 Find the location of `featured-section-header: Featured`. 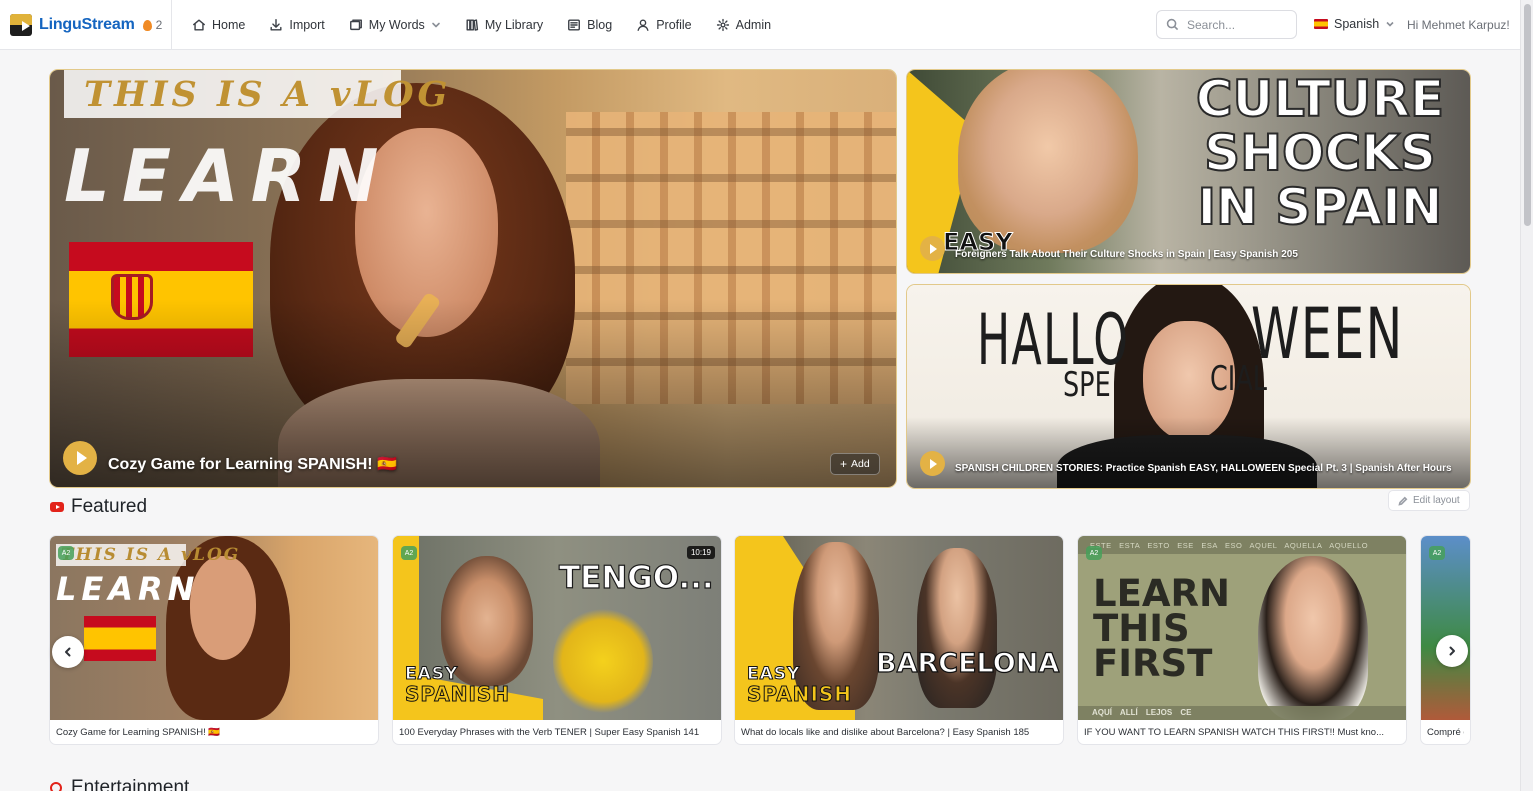

featured-section-header: Featured is located at coordinates (98, 507).